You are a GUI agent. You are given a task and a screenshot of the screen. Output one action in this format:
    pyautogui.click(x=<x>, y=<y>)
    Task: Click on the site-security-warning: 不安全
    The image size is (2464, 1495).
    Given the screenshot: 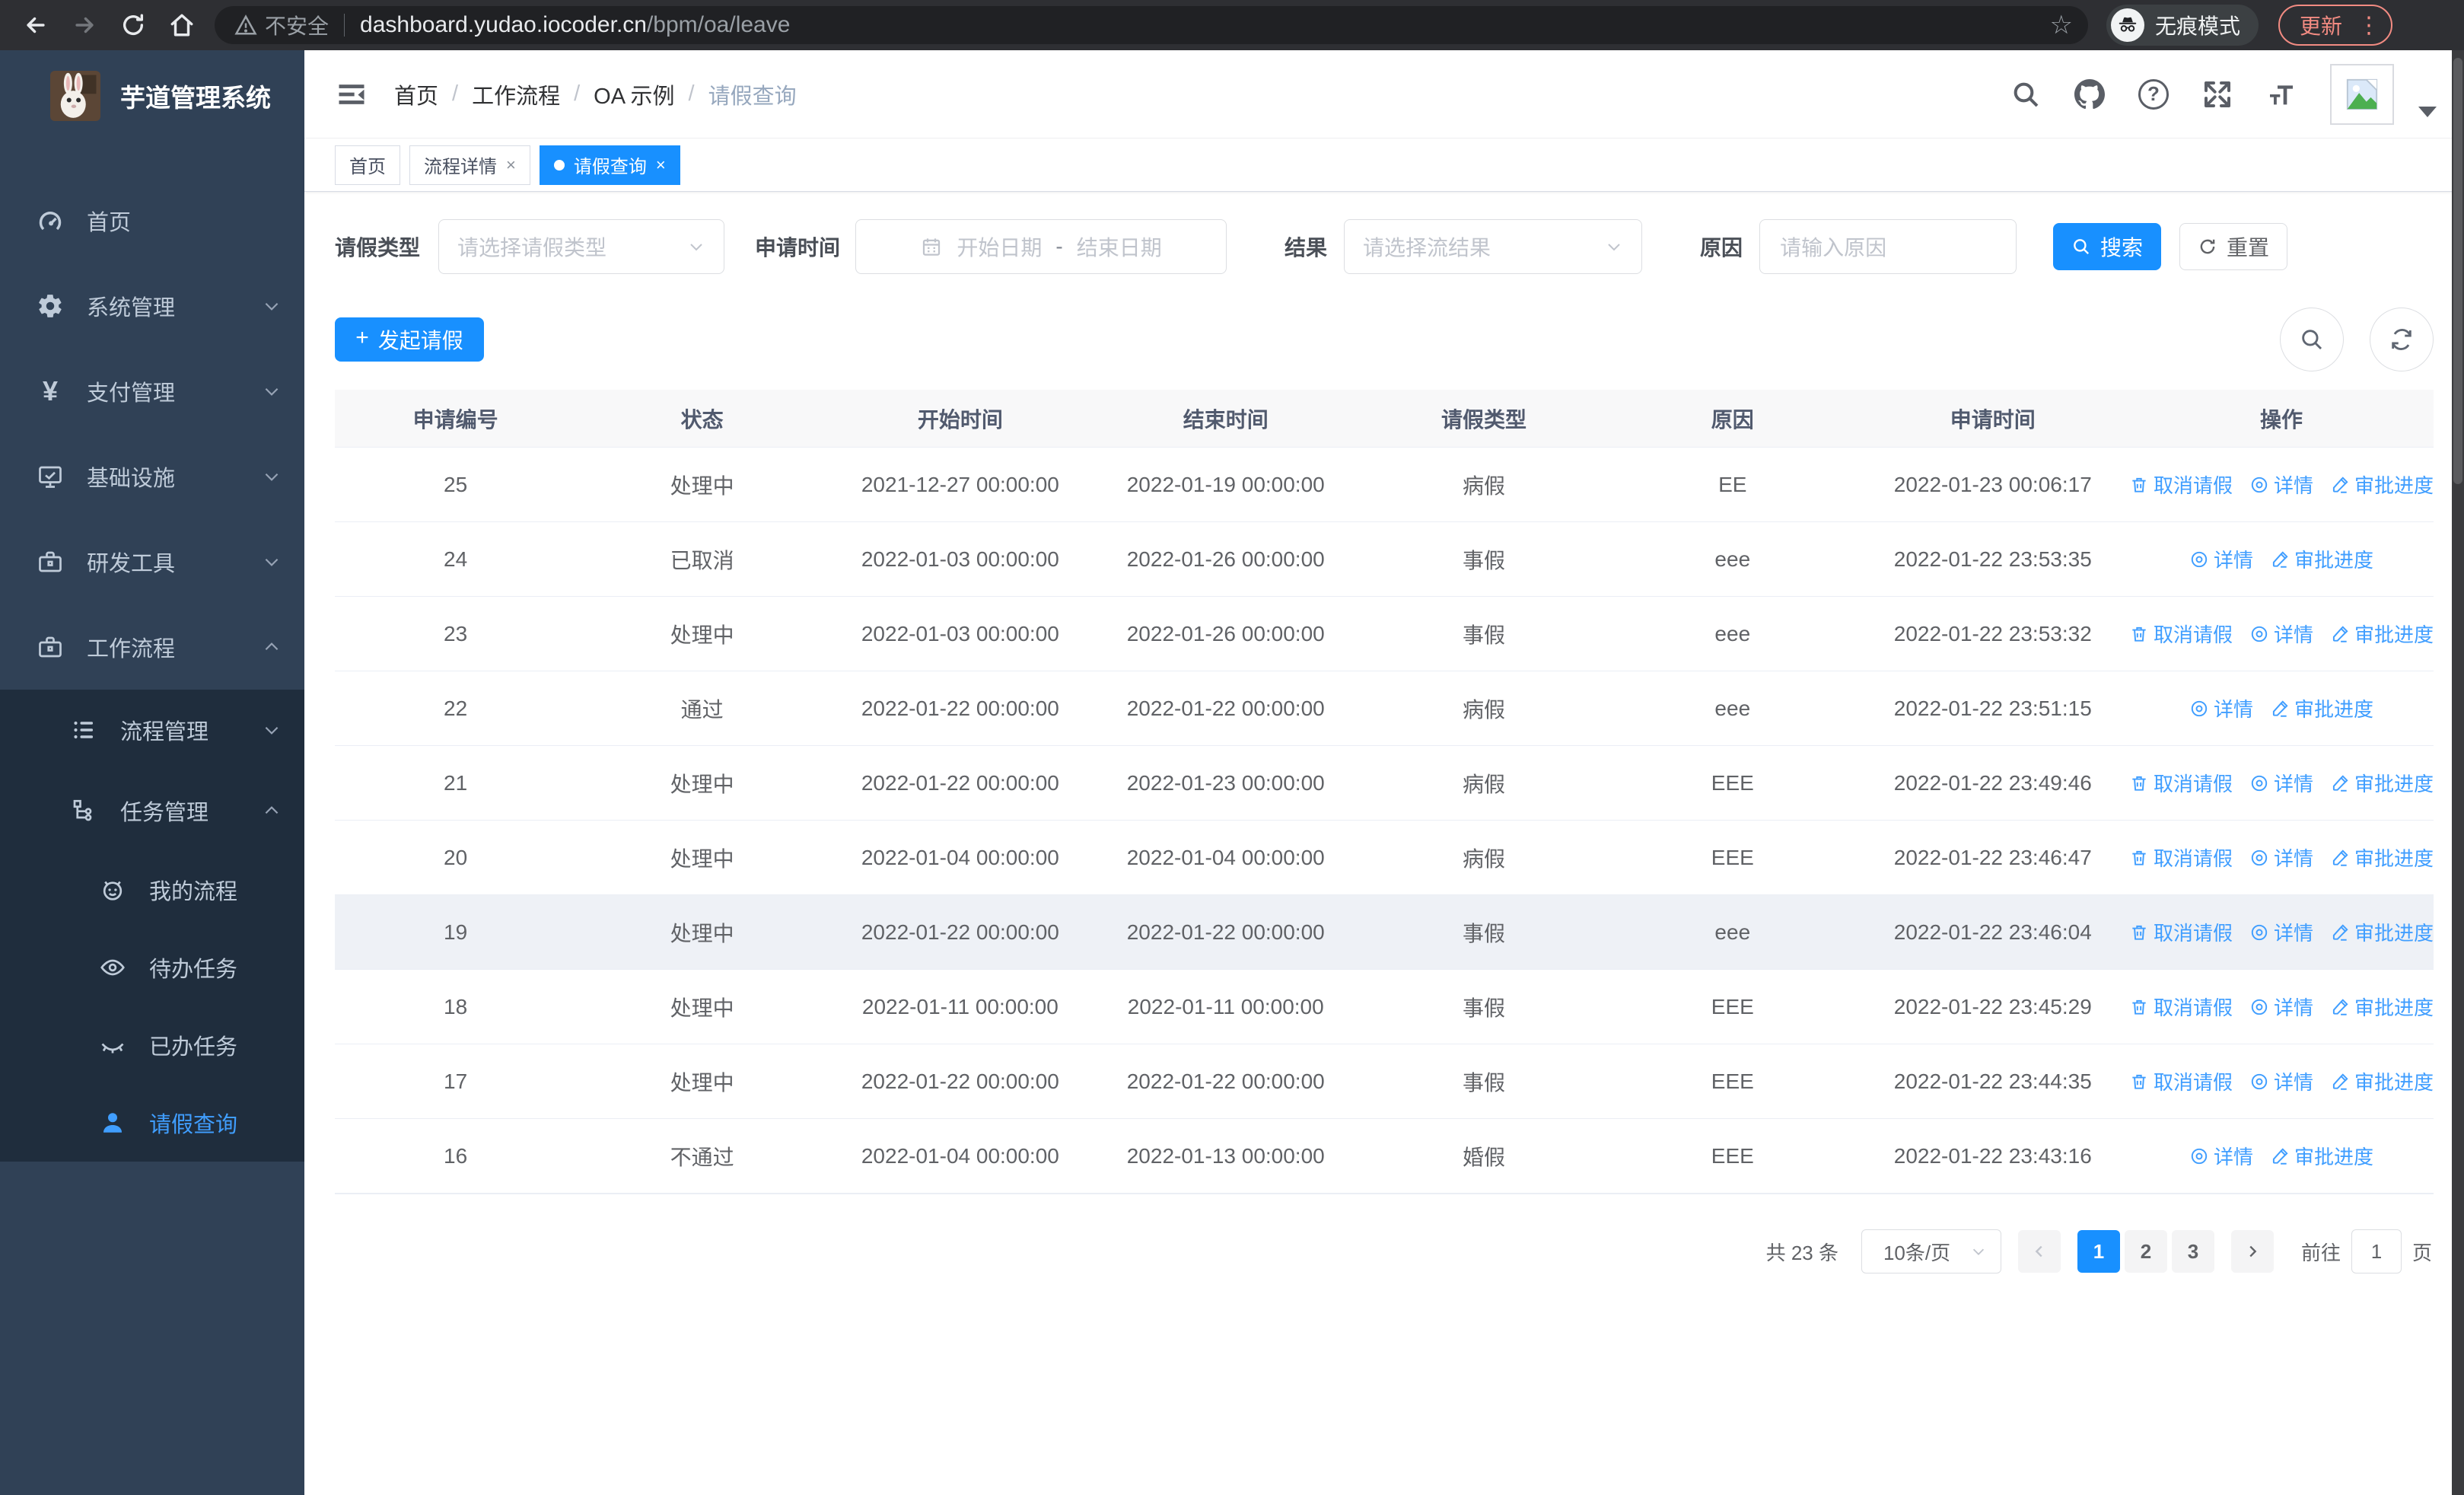 What is the action you would take?
    pyautogui.click(x=281, y=25)
    